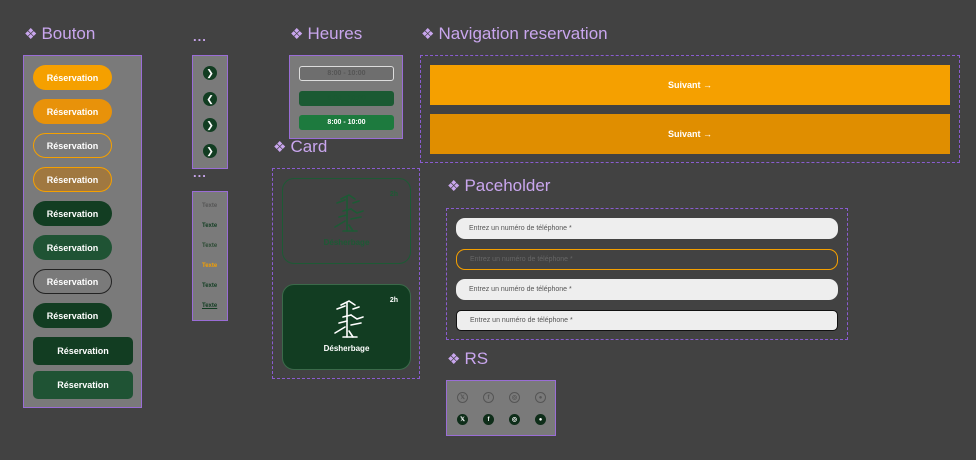  I want to click on section-title-rs: ❖ RS, so click(468, 358).